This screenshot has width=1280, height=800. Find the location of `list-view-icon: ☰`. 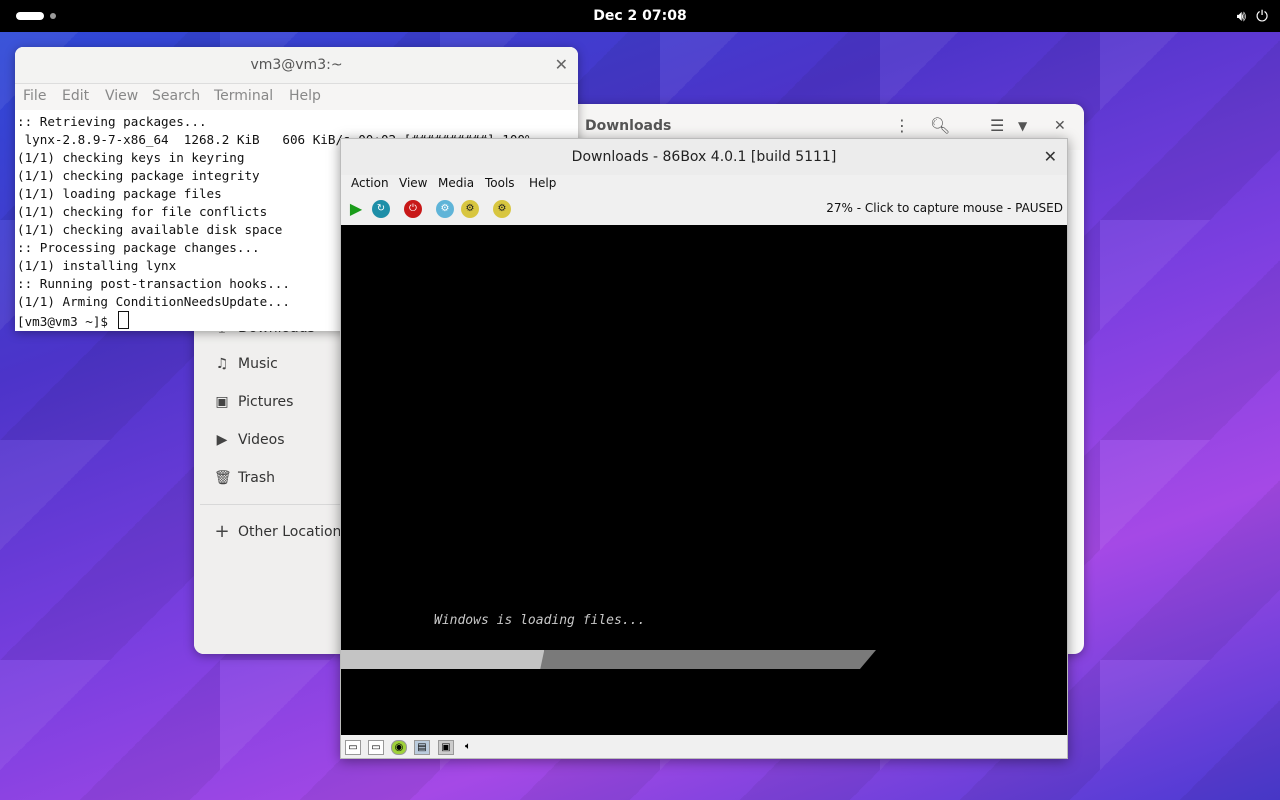

list-view-icon: ☰ is located at coordinates (997, 126).